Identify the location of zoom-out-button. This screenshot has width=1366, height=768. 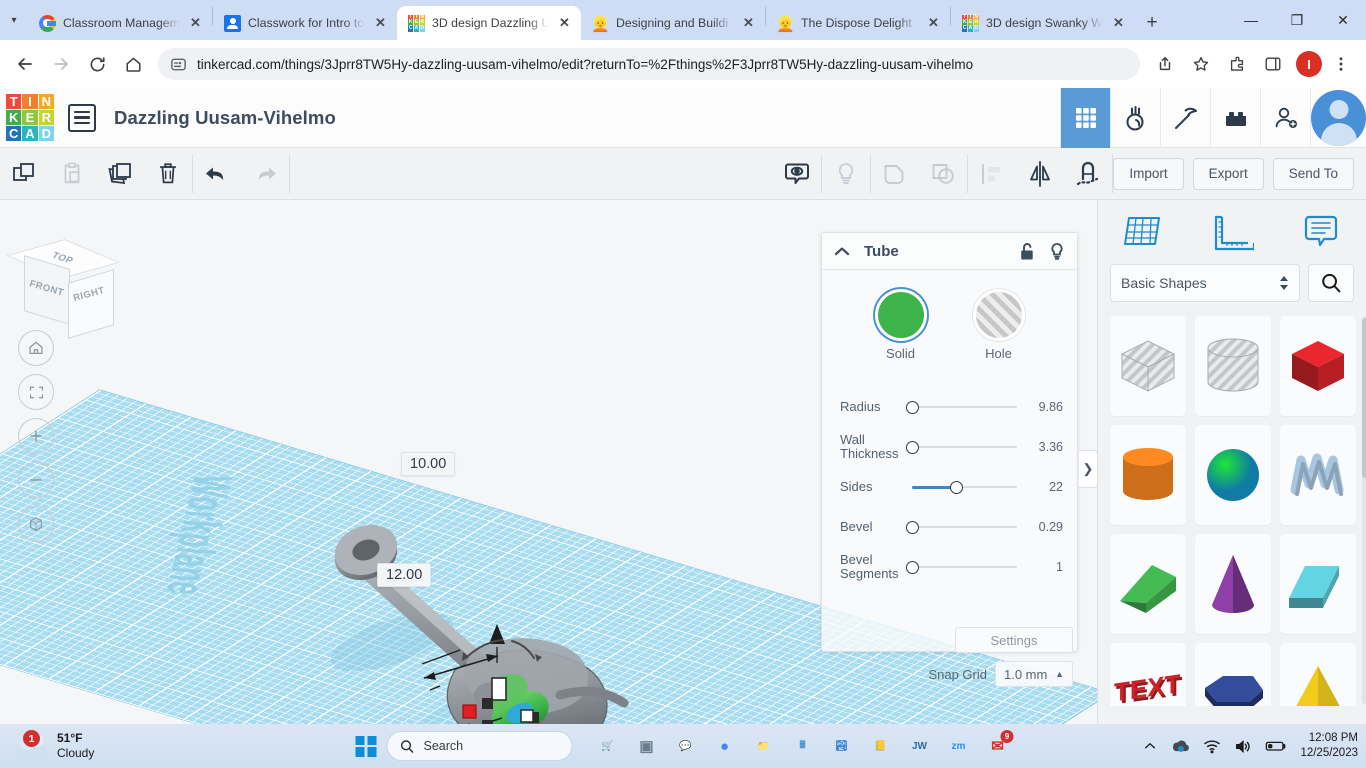
(36, 480).